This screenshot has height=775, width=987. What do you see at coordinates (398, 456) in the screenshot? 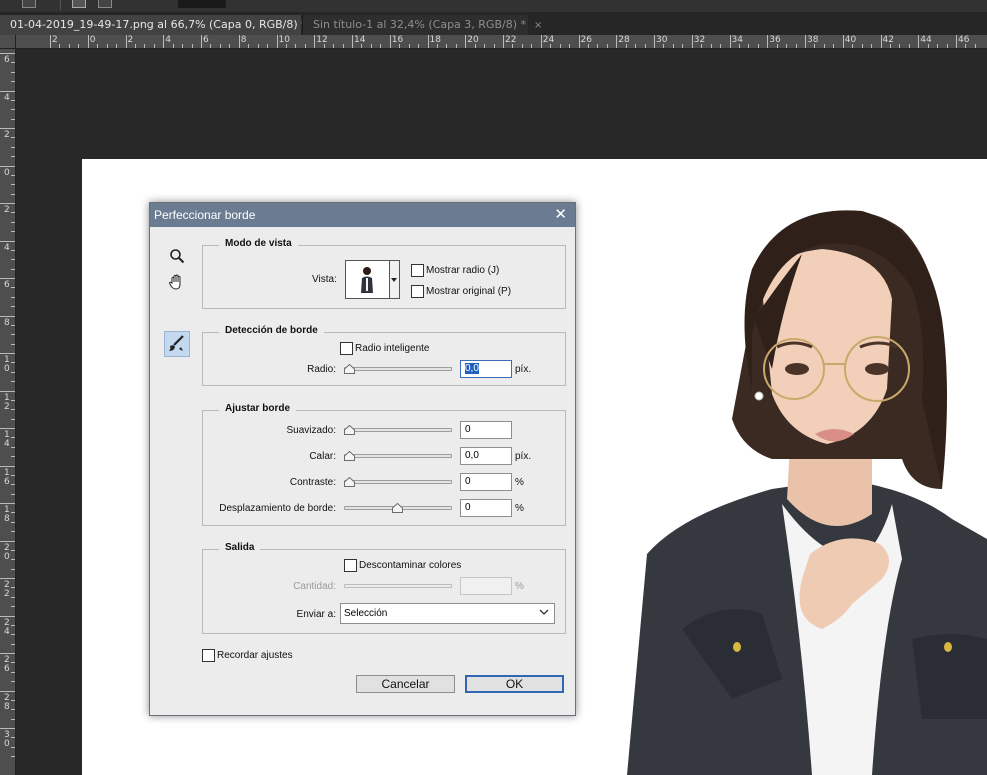
I see `feather-slider` at bounding box center [398, 456].